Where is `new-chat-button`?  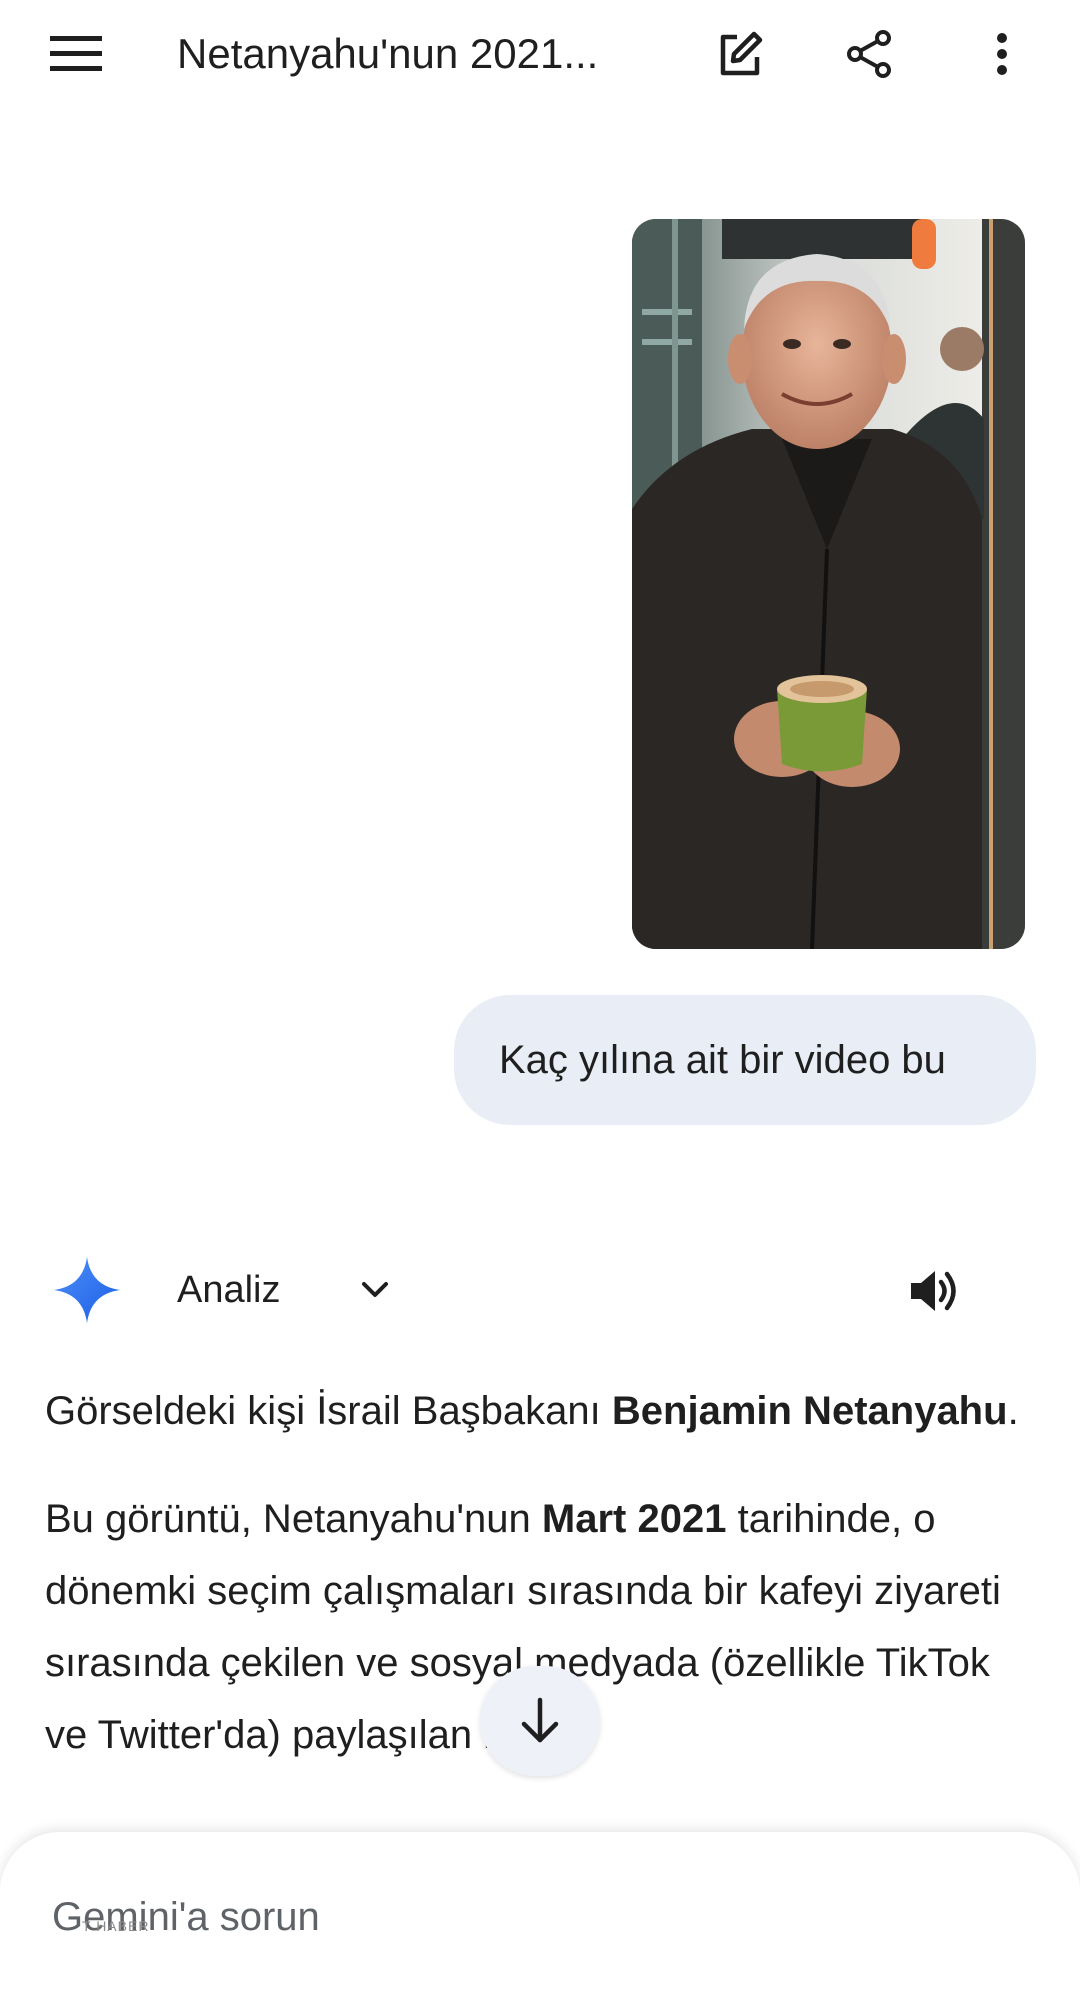 new-chat-button is located at coordinates (740, 54).